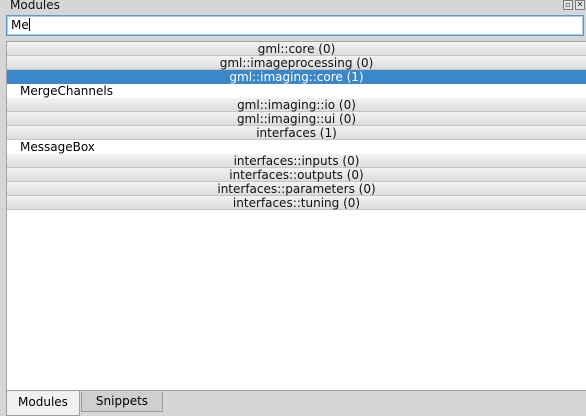 The height and width of the screenshot is (416, 586). I want to click on category-row: interfaces::tuning (0), so click(296, 203).